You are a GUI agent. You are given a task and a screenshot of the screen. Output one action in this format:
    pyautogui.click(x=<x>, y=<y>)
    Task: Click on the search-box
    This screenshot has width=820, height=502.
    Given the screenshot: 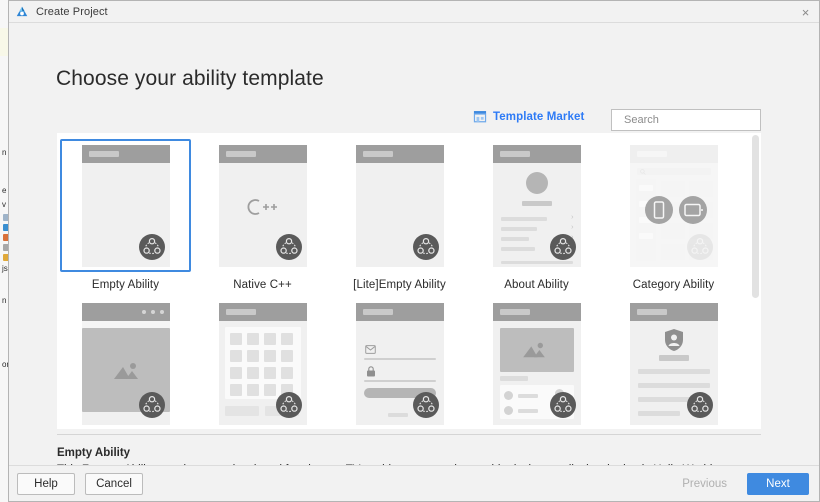 What is the action you would take?
    pyautogui.click(x=688, y=120)
    